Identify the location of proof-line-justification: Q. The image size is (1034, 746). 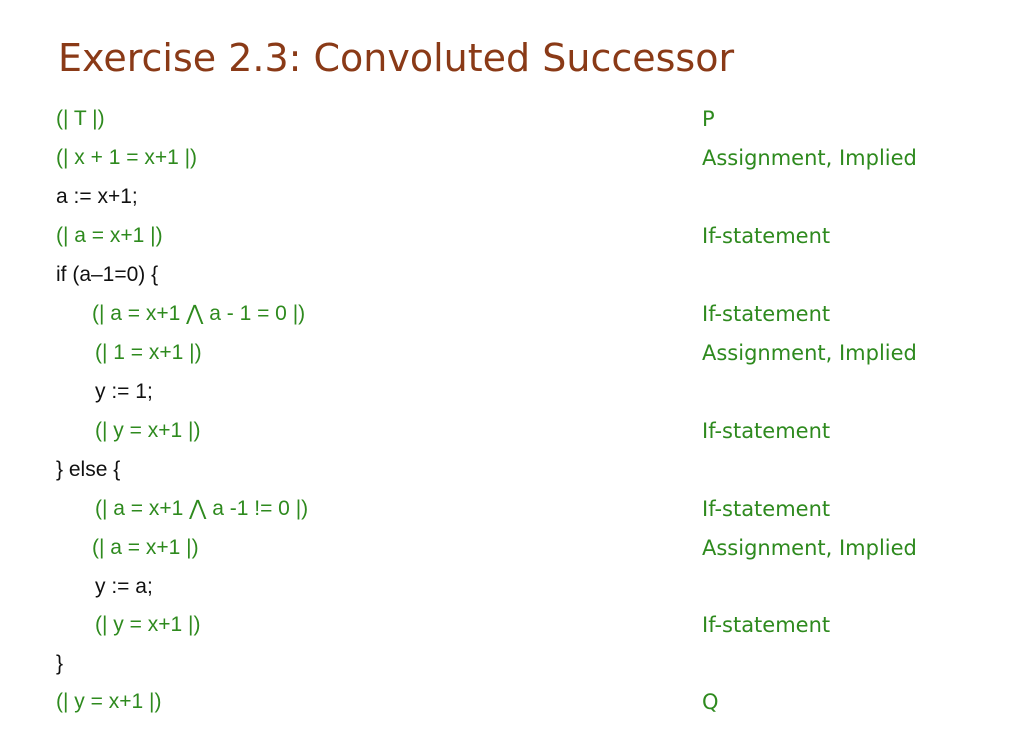
(710, 702).